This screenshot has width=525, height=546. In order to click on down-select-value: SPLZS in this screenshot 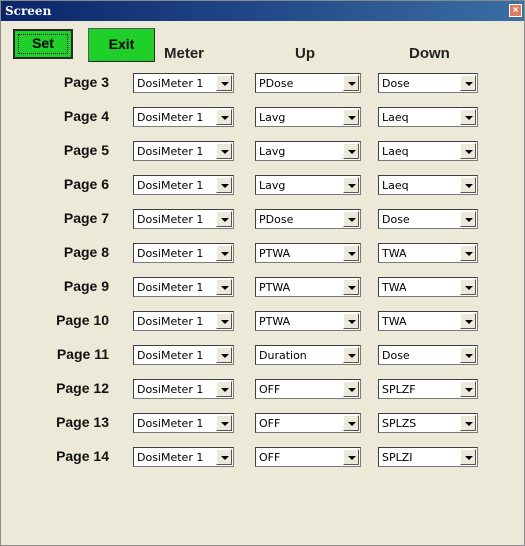, I will do `click(399, 423)`.